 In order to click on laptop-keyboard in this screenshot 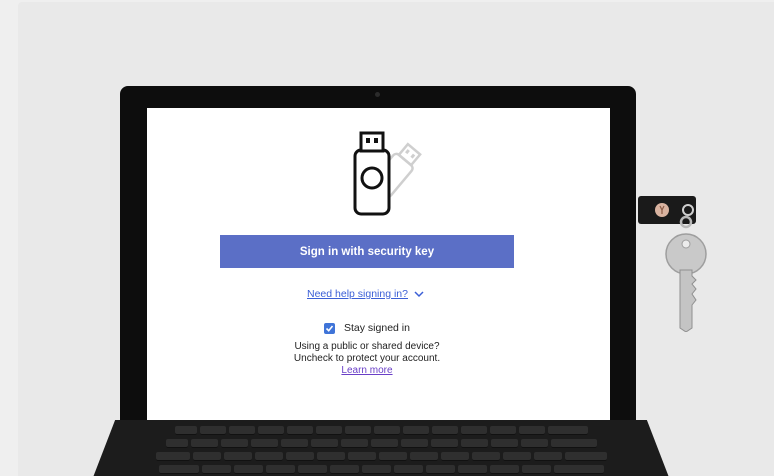, I will do `click(381, 448)`.